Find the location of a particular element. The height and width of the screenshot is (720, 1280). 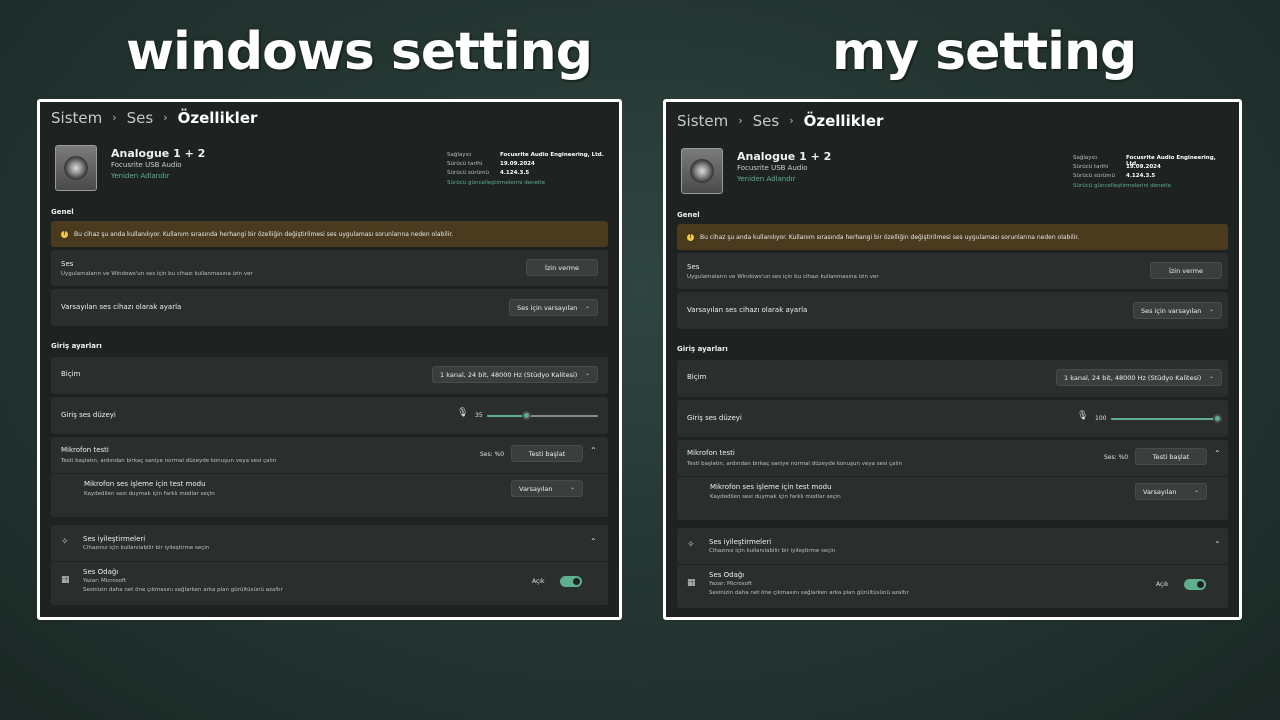

volume-slider-fill is located at coordinates (1164, 419).